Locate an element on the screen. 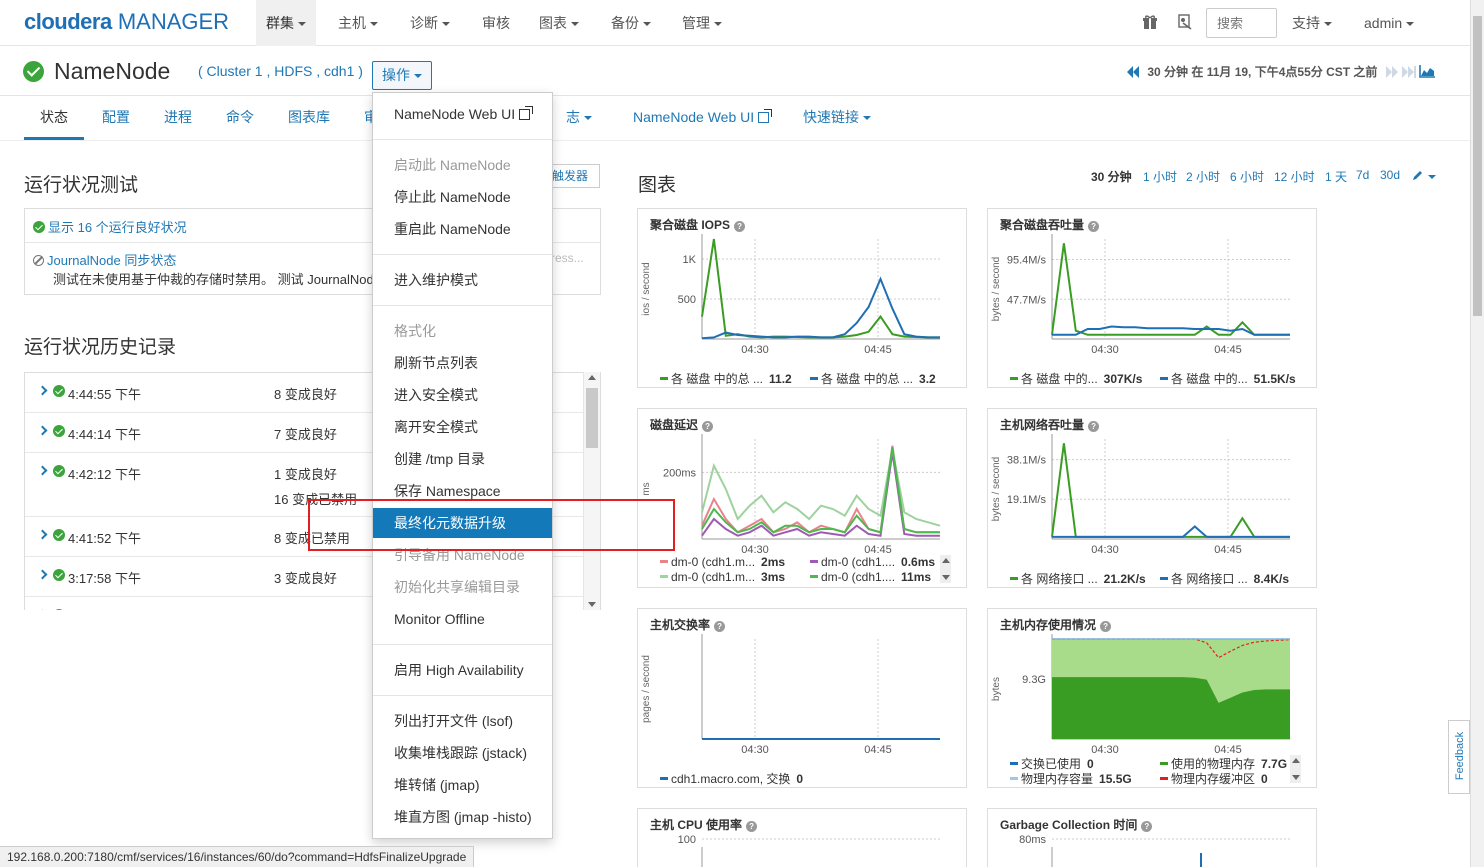  time-range-option: 6 小时 is located at coordinates (1247, 176).